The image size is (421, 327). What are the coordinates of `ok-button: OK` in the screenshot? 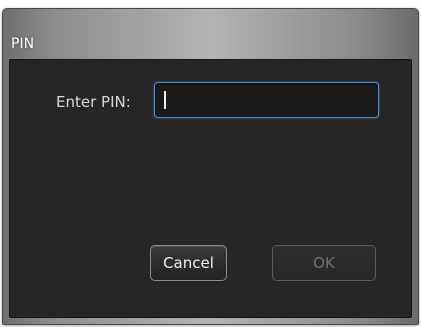 It's located at (324, 263).